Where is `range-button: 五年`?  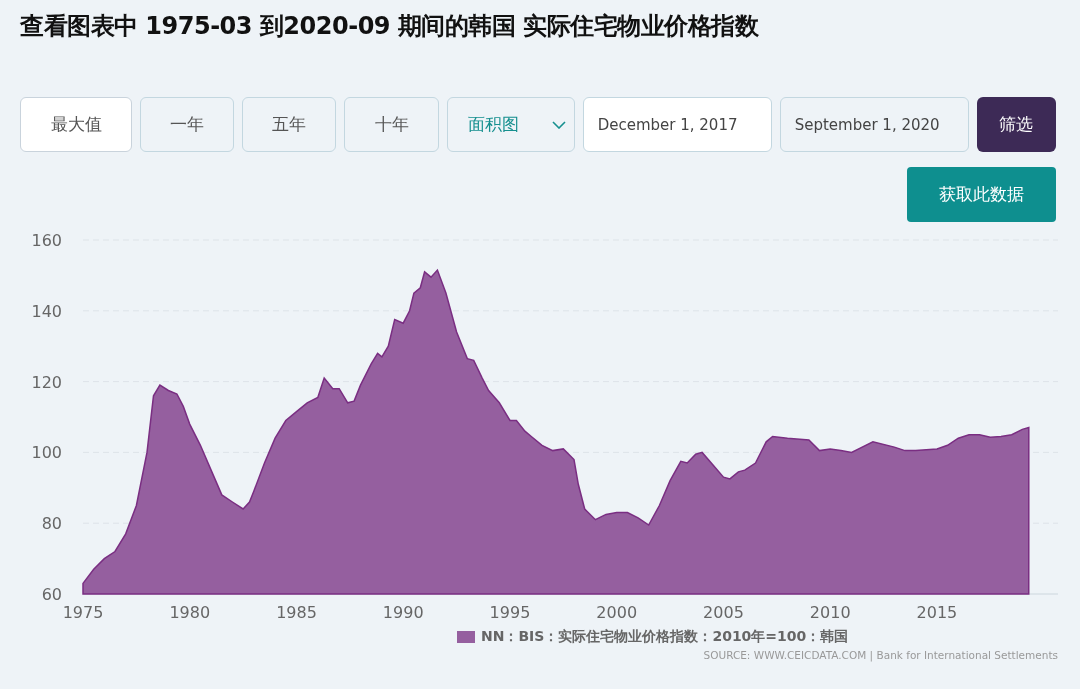 range-button: 五年 is located at coordinates (289, 124).